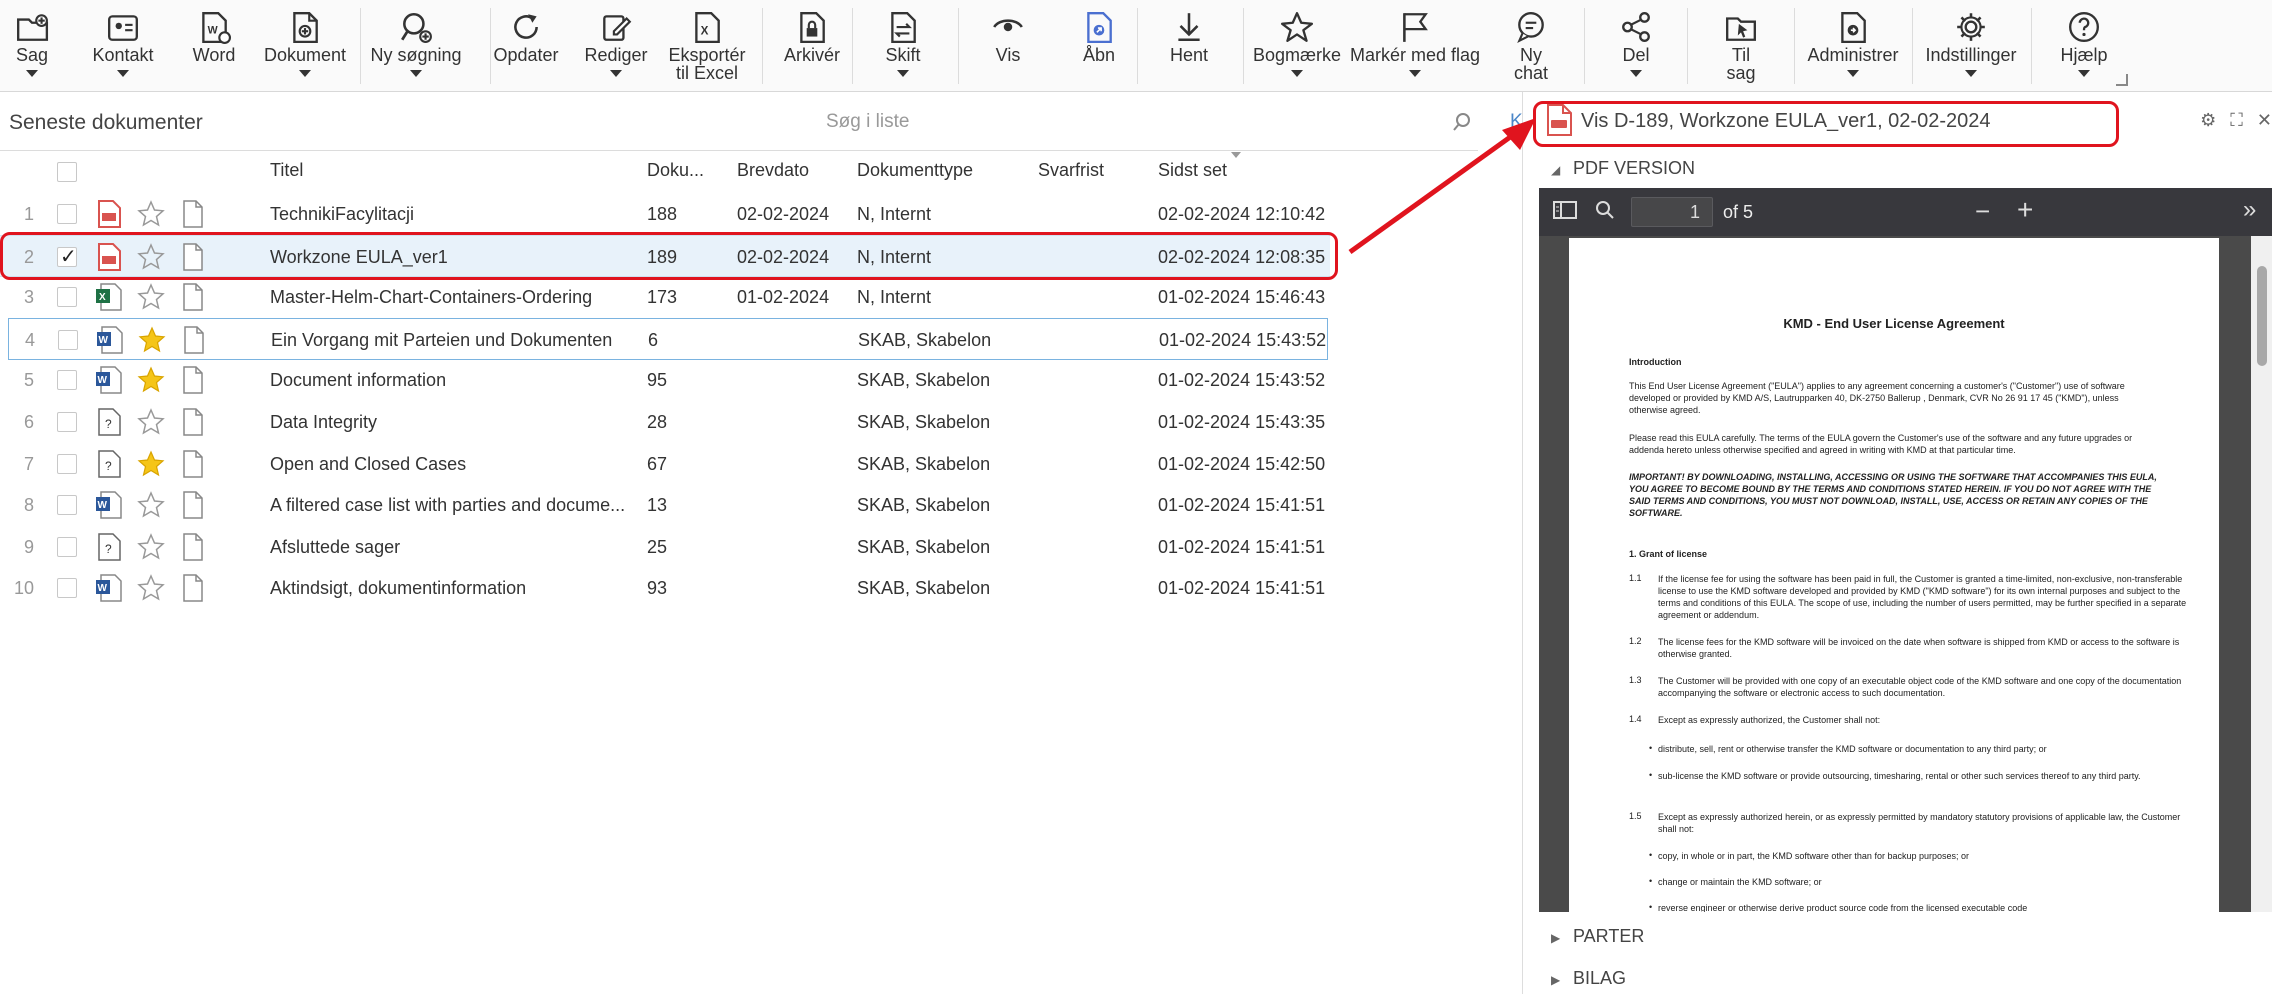  Describe the element at coordinates (416, 46) in the screenshot. I see `toolbar-button-search-plus: Ny søgning` at that location.